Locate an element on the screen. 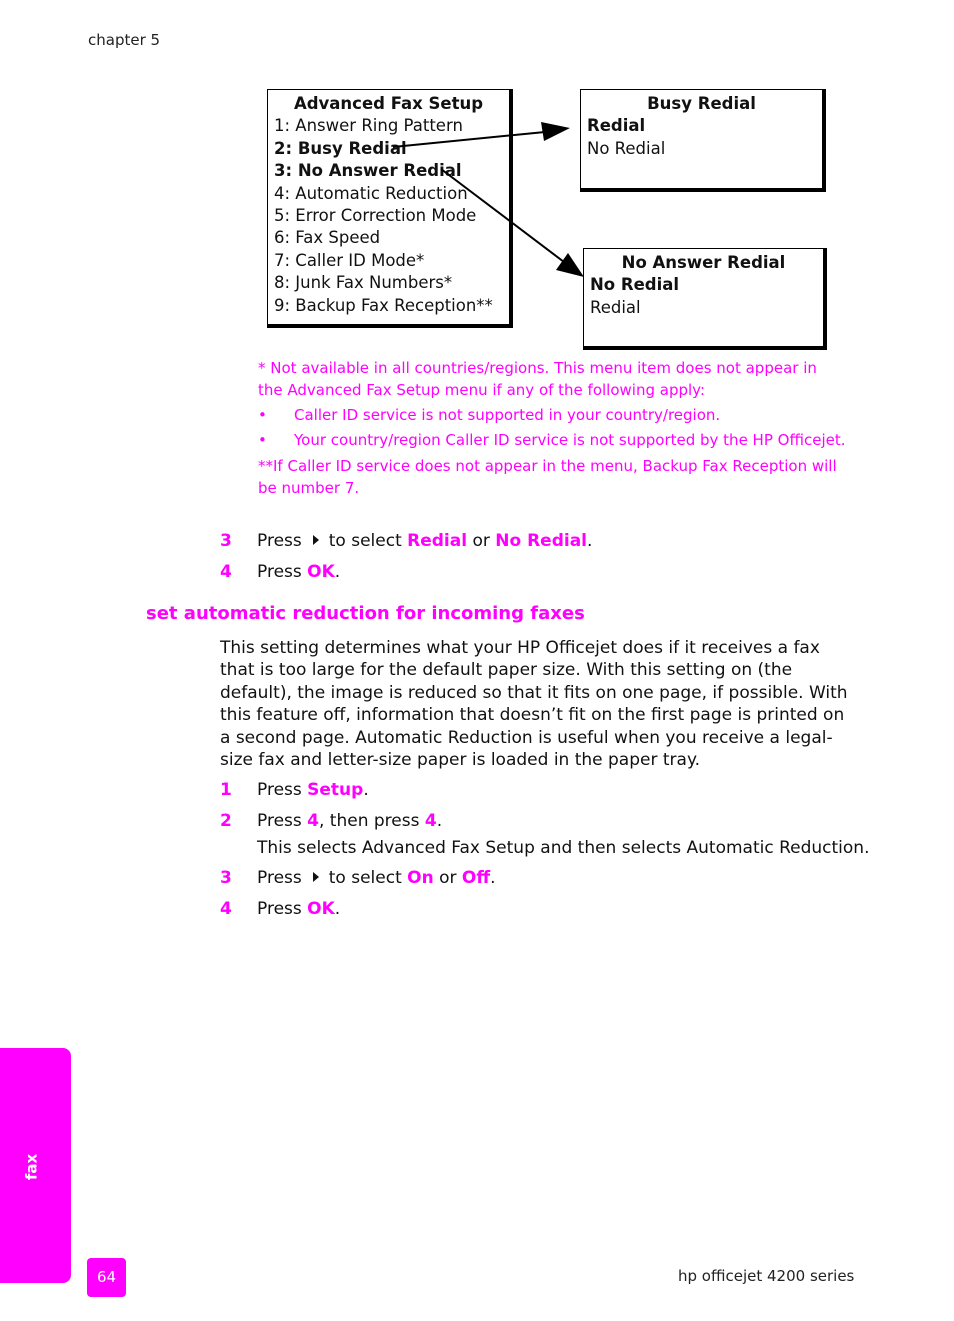  keyword-off: Off is located at coordinates (476, 878).